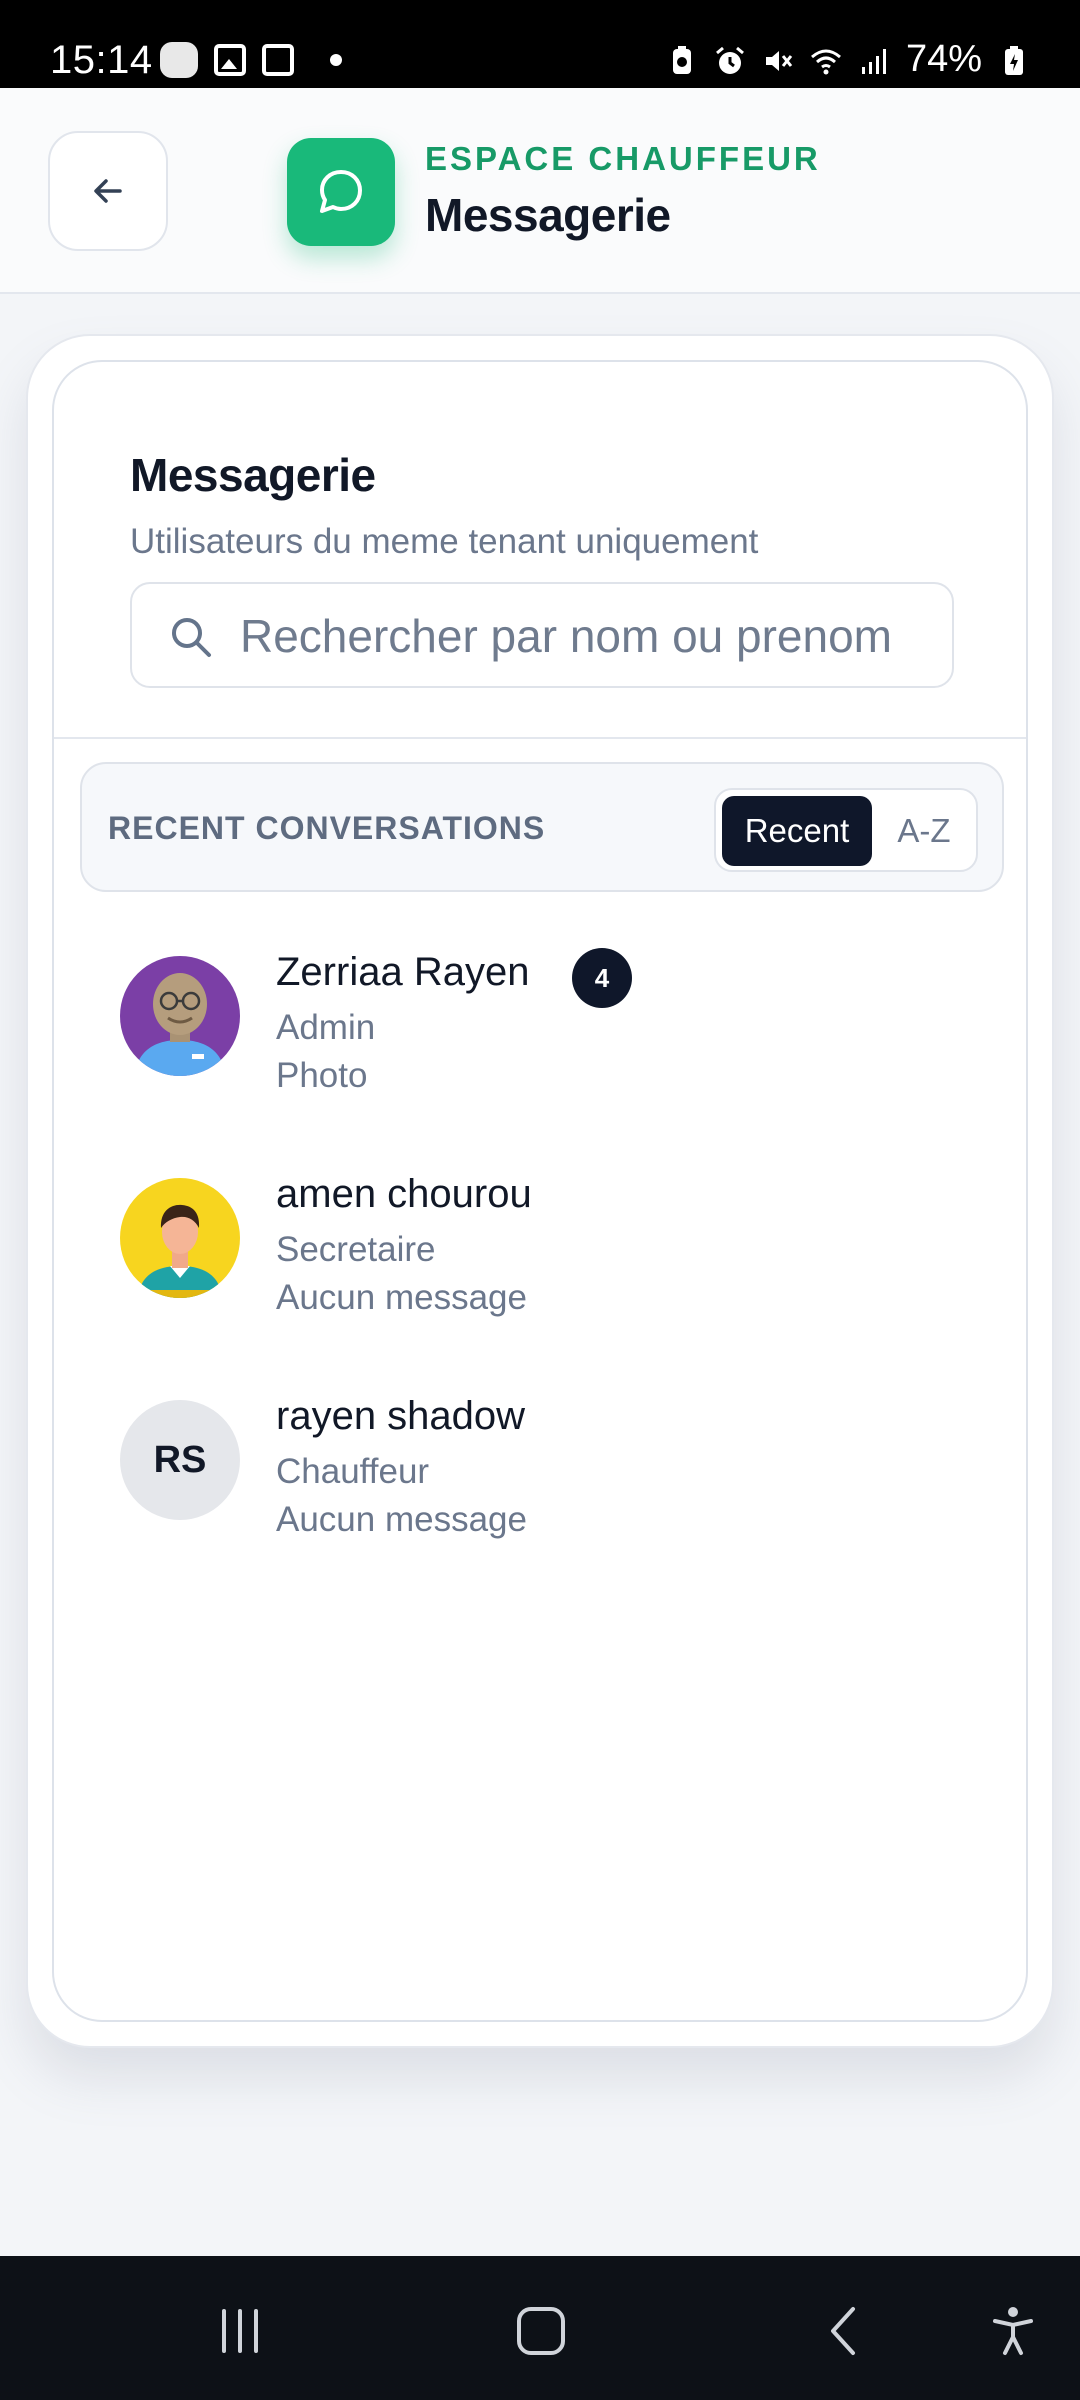  Describe the element at coordinates (540, 1457) in the screenshot. I see `contact-item: RS rayen shadow Chauffeur Aucun message` at that location.